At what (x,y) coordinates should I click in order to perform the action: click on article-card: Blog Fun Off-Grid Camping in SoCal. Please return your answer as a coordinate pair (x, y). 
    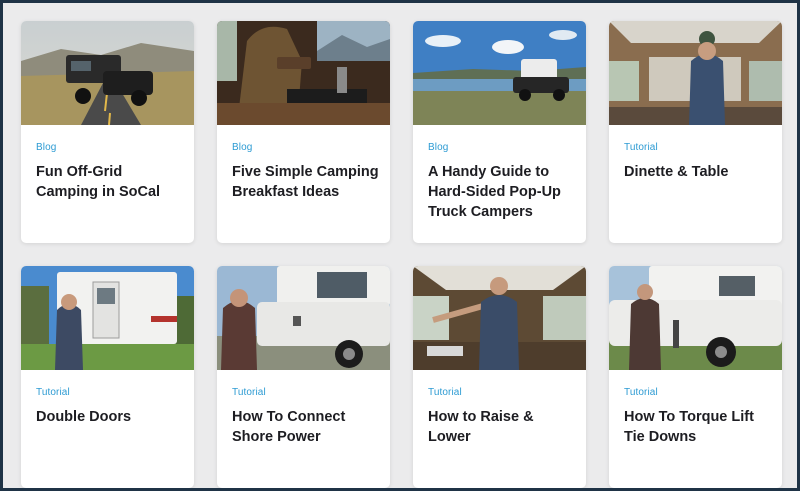
    Looking at the image, I should click on (107, 132).